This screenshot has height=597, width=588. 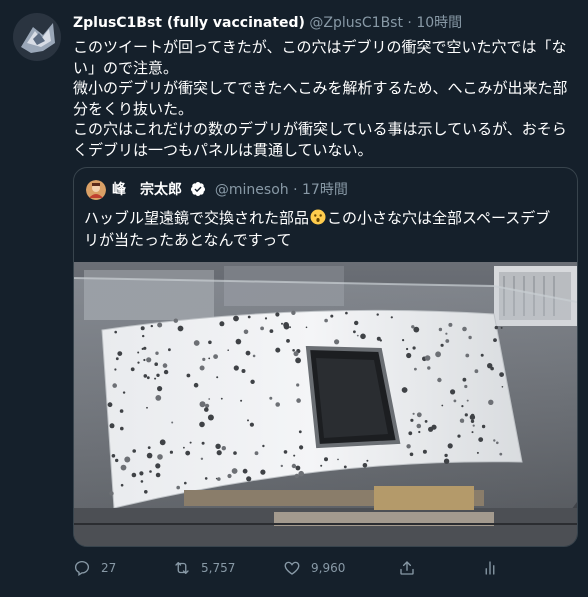 I want to click on author-avatar, so click(x=37, y=37).